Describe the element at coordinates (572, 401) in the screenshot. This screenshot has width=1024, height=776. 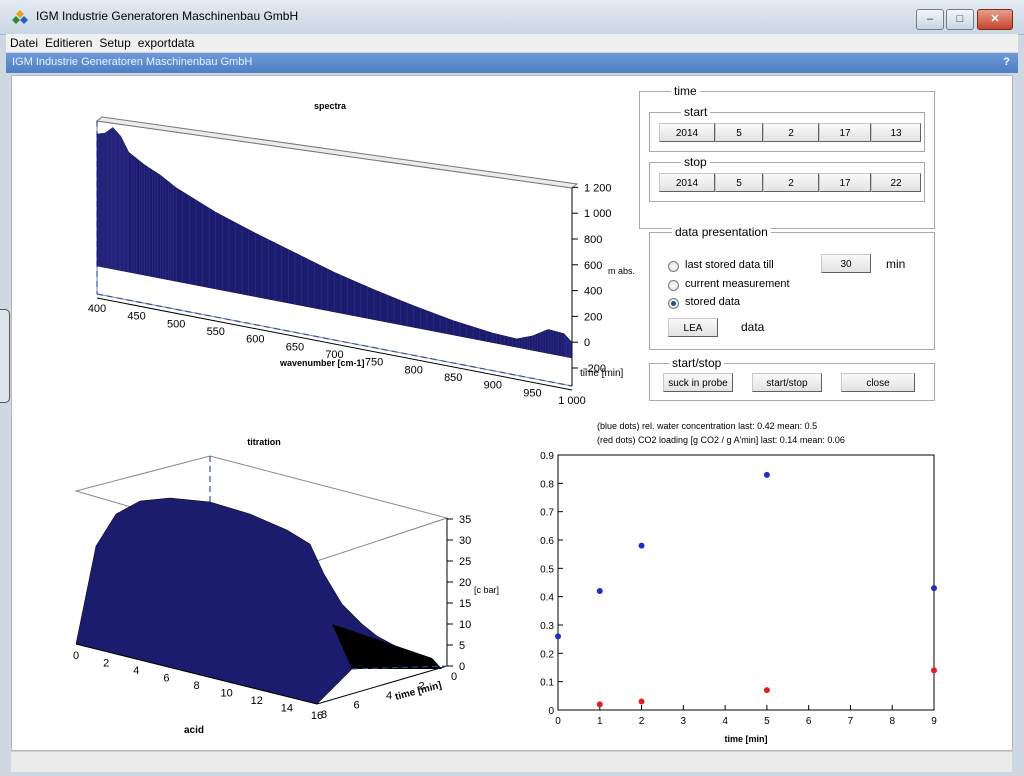
I see `spectra-xtick-label: 1 000` at that location.